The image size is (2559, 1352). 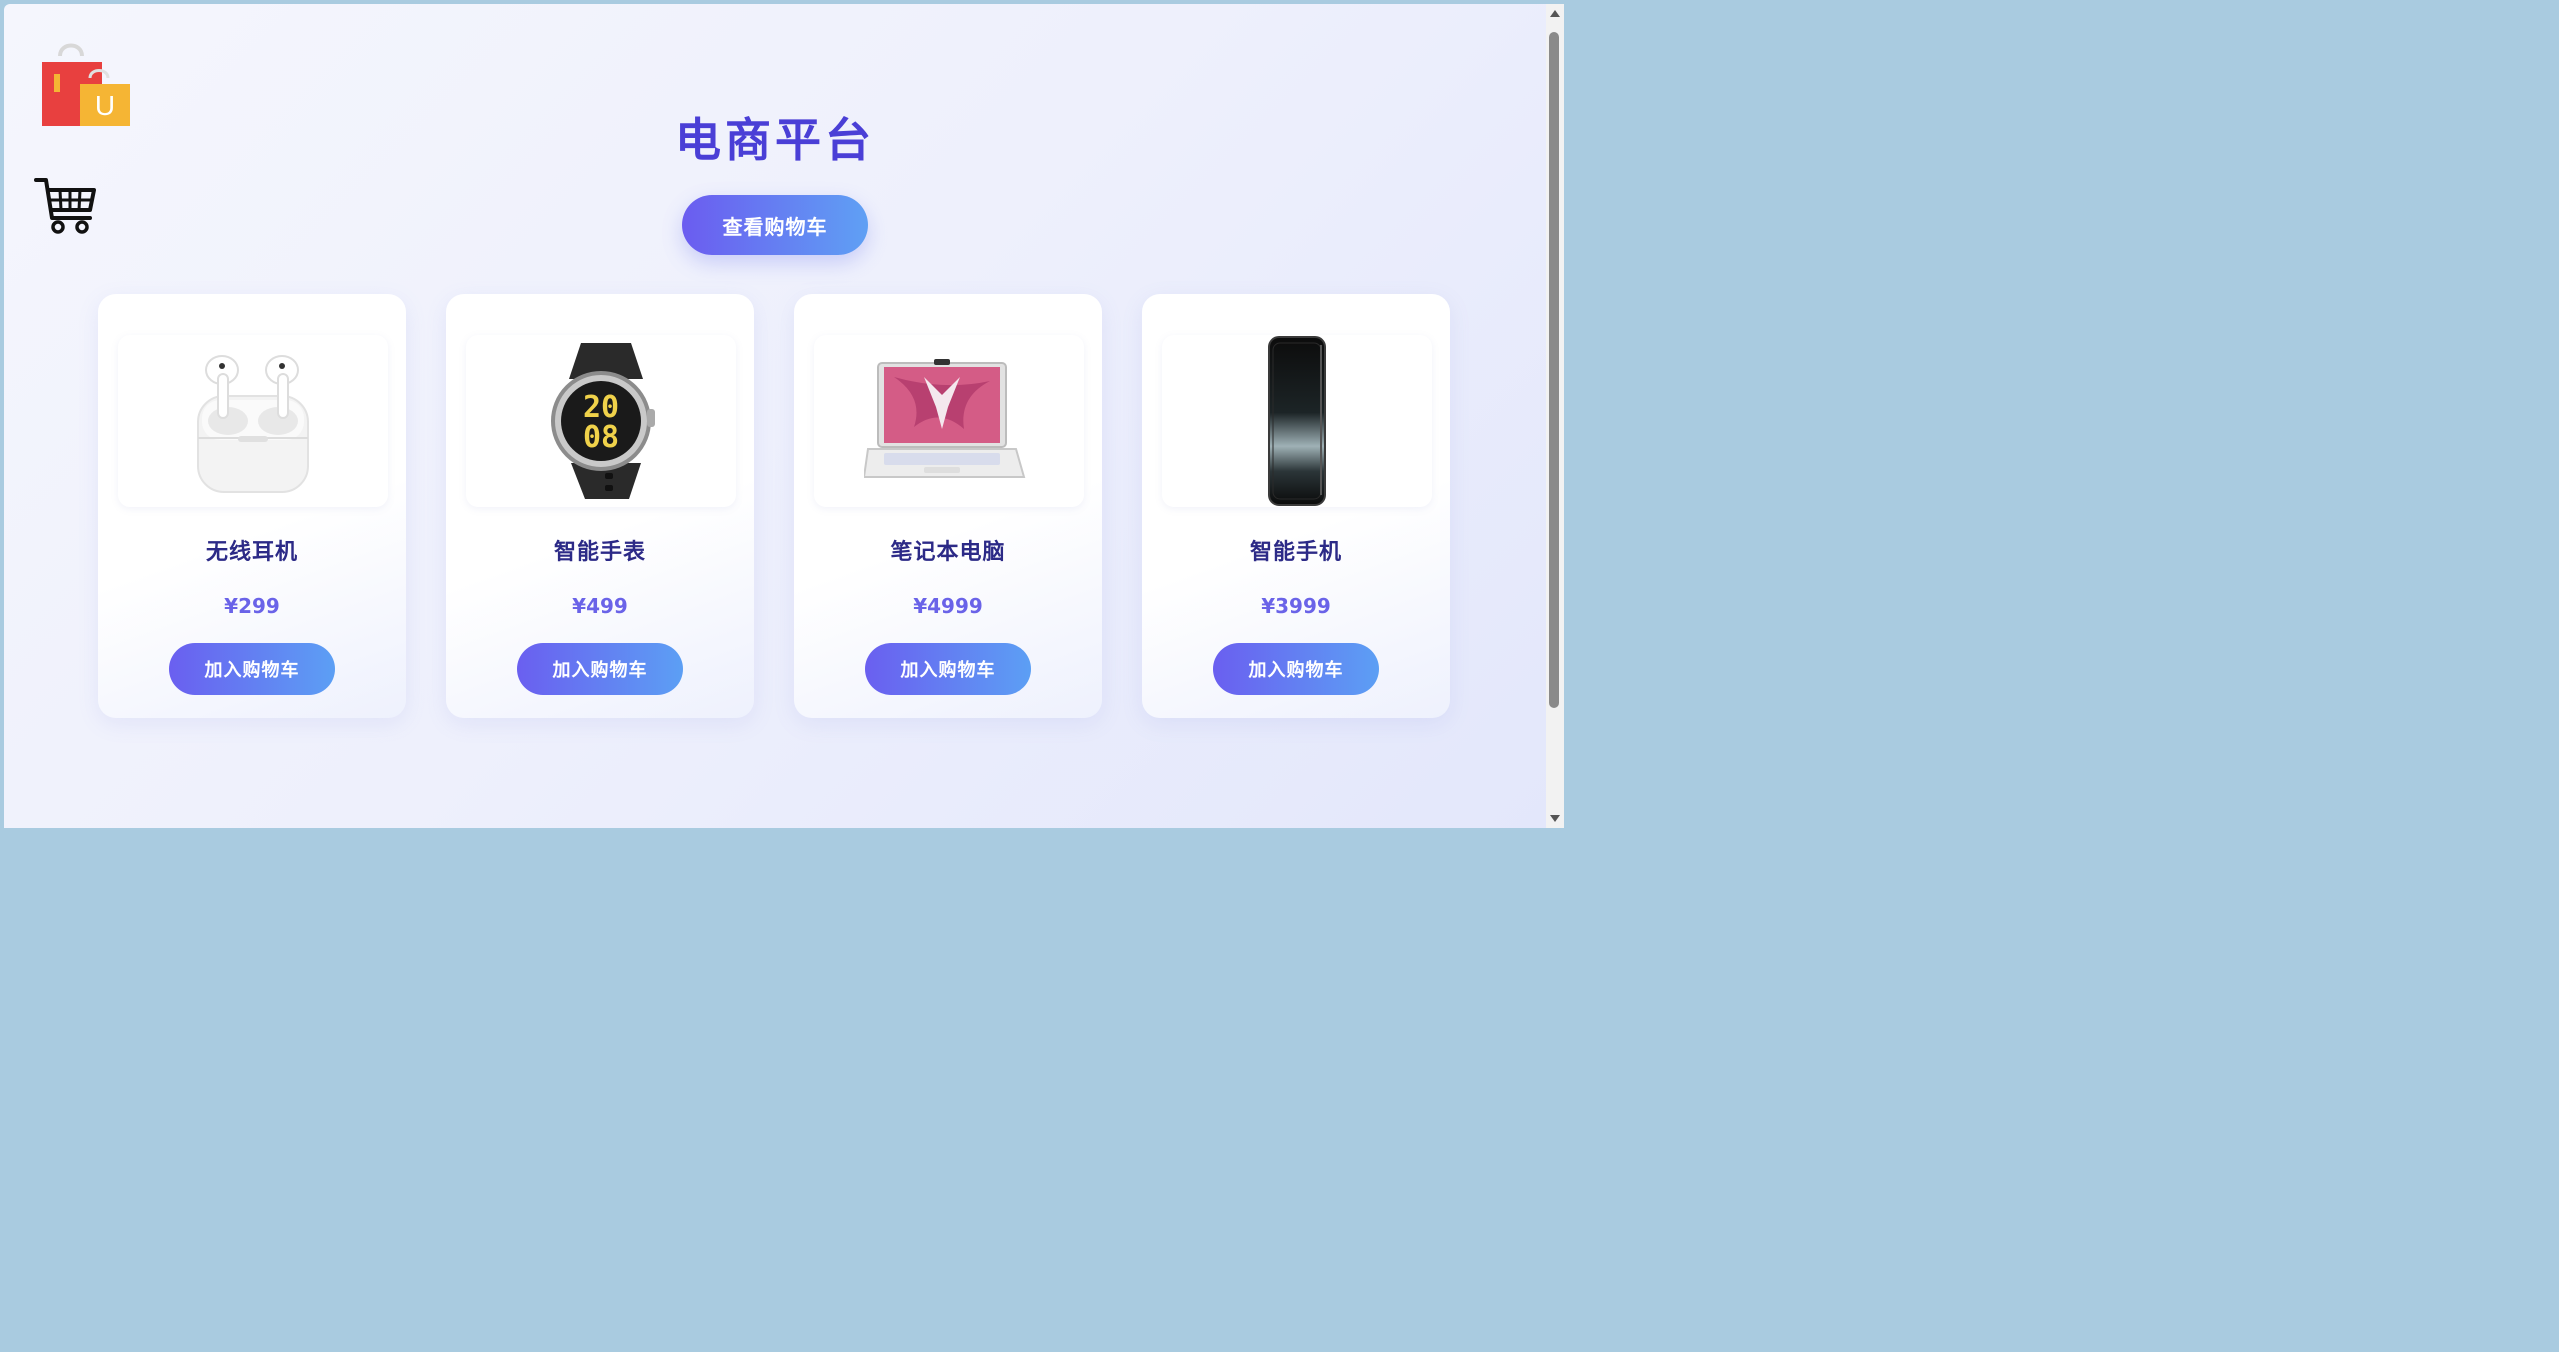 I want to click on product-name: 智能手表, so click(x=599, y=552).